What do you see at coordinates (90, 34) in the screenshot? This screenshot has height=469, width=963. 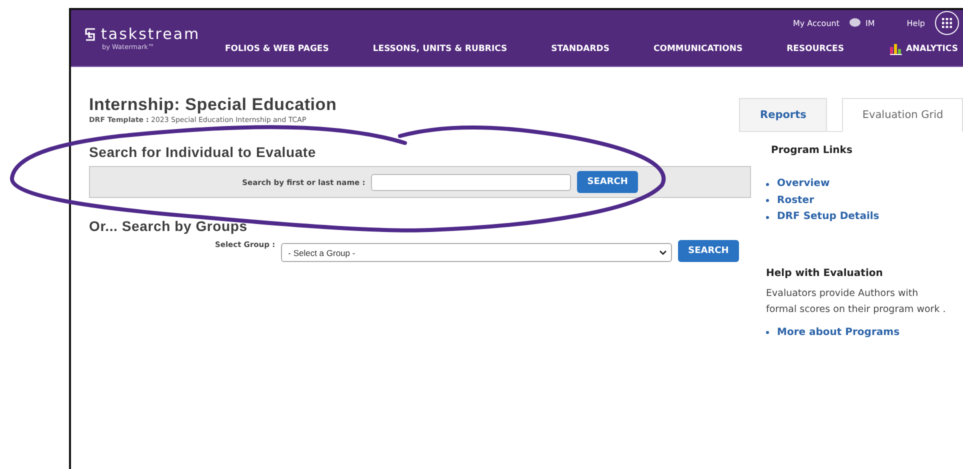 I see `logo-icon` at bounding box center [90, 34].